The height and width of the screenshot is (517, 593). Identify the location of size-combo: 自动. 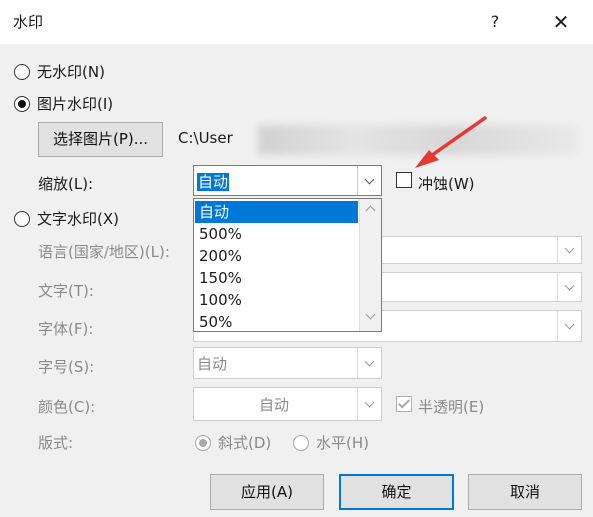
(287, 363).